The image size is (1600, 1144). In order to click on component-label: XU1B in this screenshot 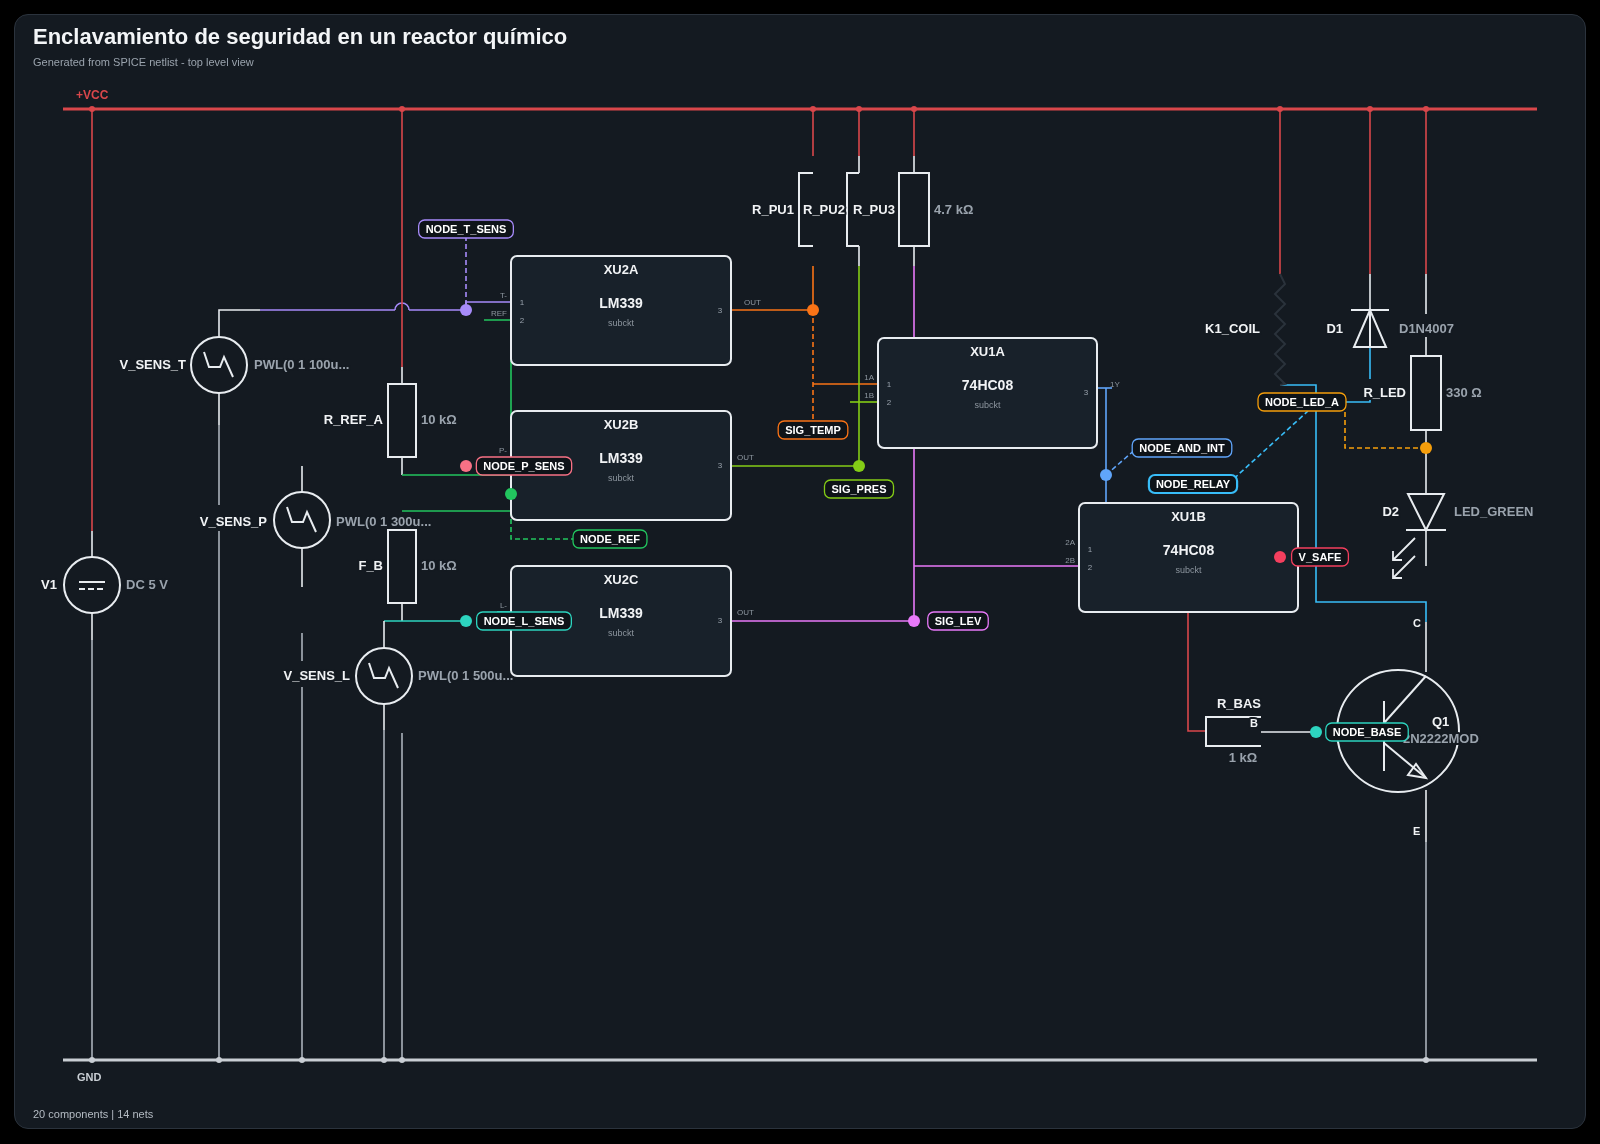, I will do `click(1188, 516)`.